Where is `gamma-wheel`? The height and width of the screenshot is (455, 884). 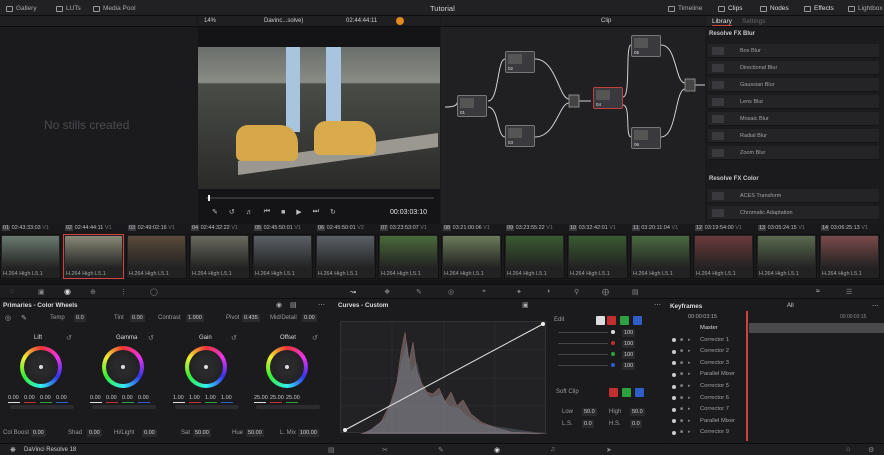 gamma-wheel is located at coordinates (123, 367).